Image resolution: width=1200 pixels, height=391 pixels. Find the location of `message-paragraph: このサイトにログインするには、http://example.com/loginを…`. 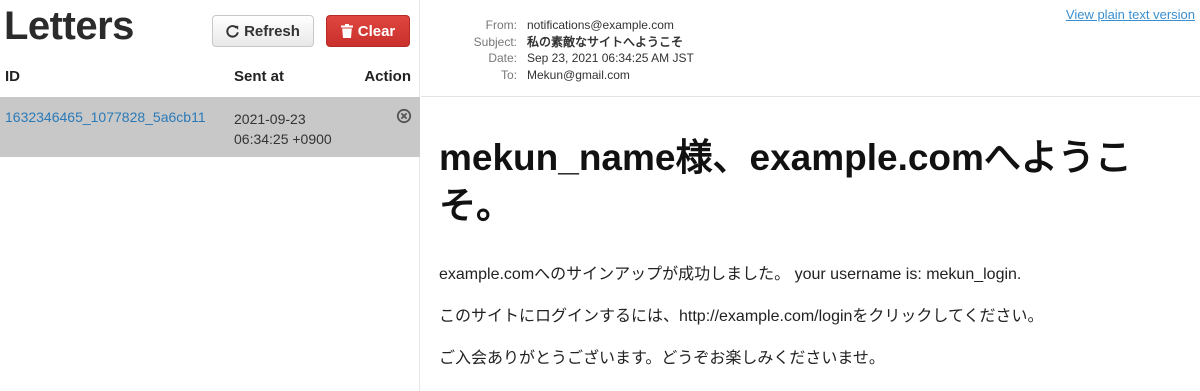

message-paragraph: このサイトにログインするには、http://example.com/loginを… is located at coordinates (741, 316).